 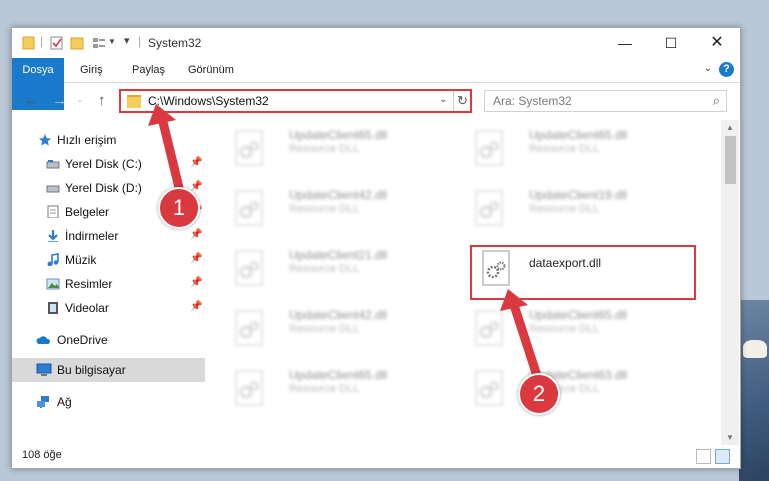 I want to click on nav-item-videos: Videolar 📌, so click(x=108, y=308).